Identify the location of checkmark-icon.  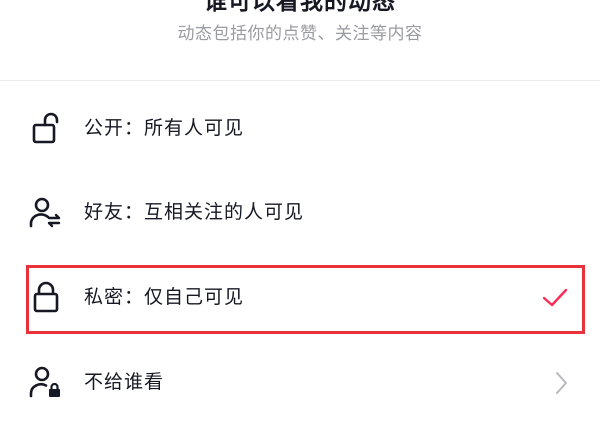
(555, 298).